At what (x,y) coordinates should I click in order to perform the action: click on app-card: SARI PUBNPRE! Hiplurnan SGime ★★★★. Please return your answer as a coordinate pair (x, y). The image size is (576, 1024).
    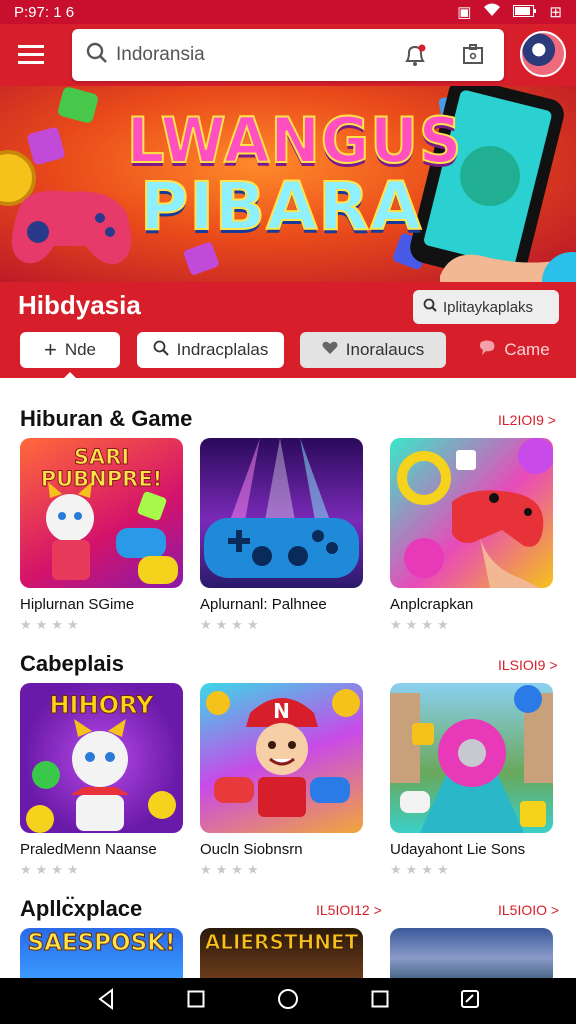
    Looking at the image, I should click on (101, 535).